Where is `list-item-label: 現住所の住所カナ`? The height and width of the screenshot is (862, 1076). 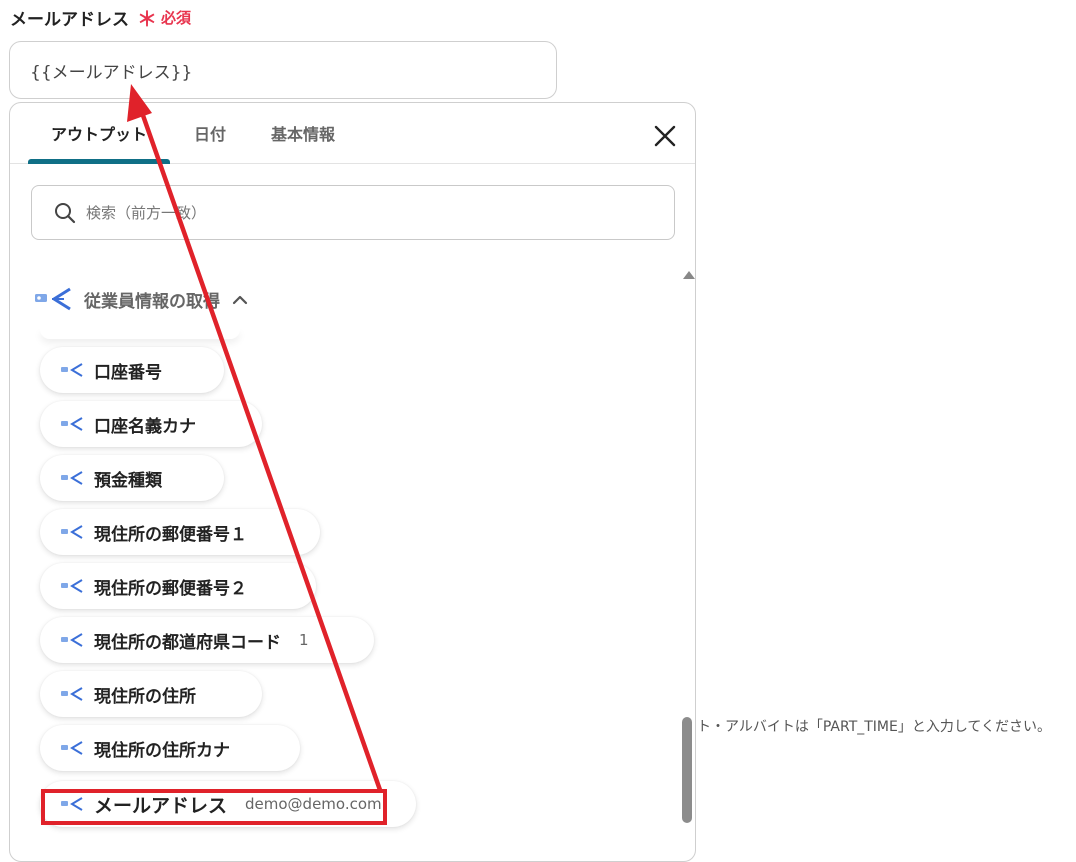 list-item-label: 現住所の住所カナ is located at coordinates (162, 750).